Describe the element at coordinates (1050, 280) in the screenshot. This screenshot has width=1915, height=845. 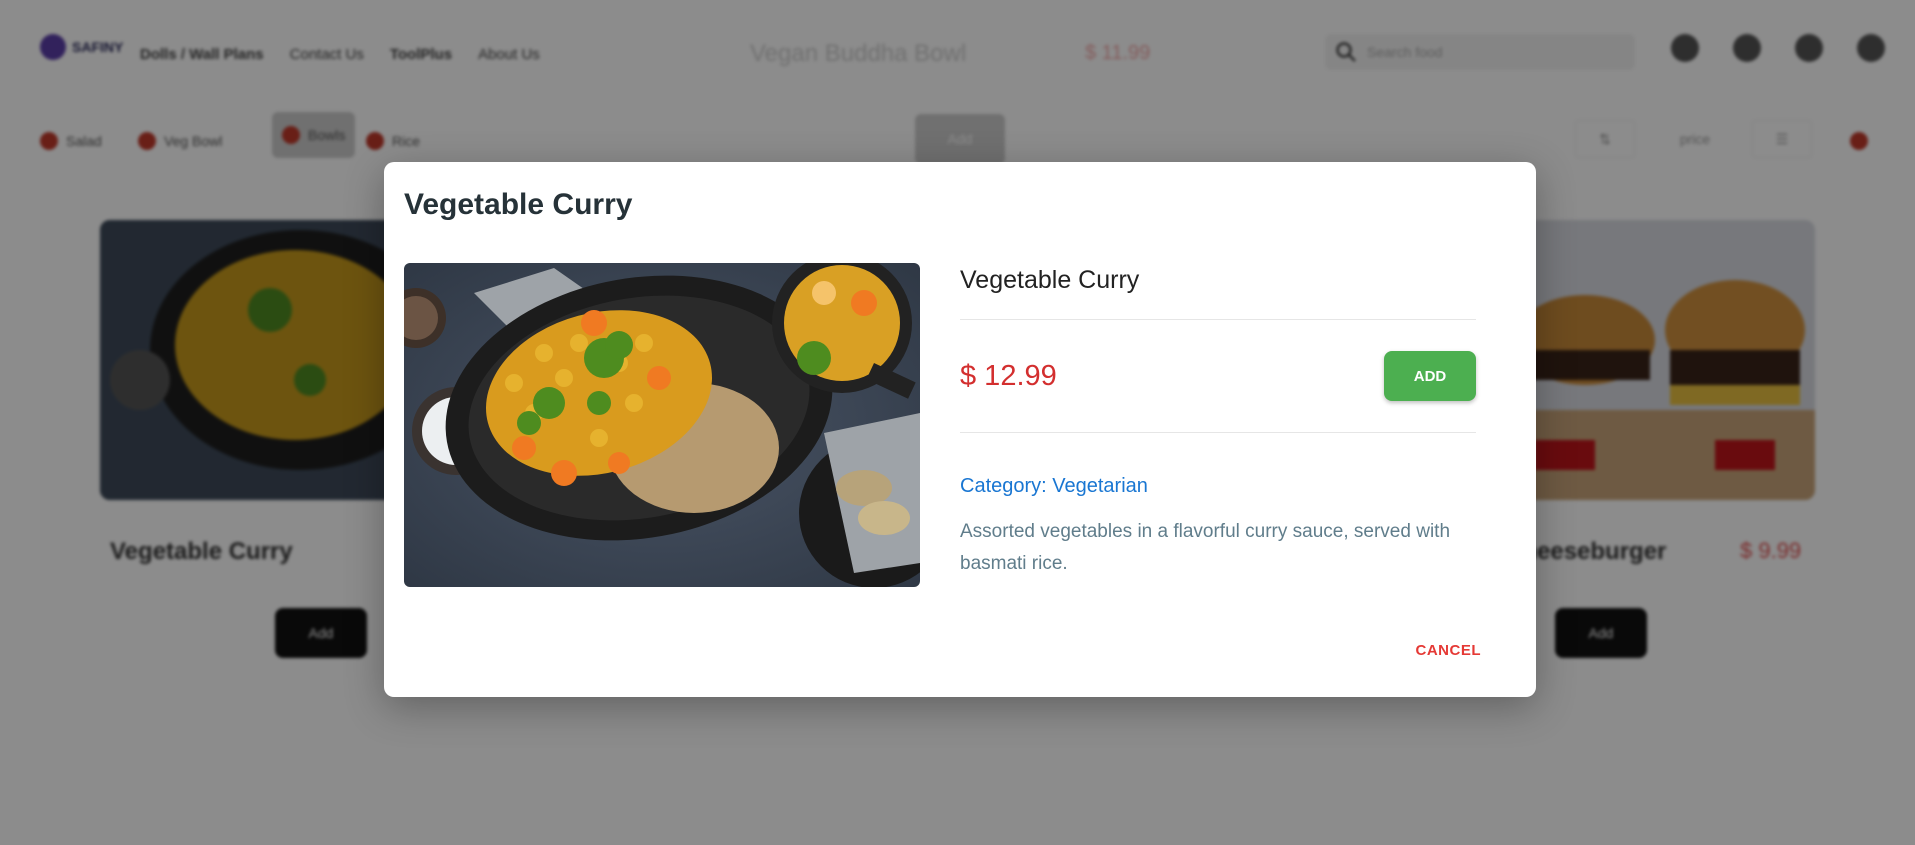
I see `product-name: Vegetable Curry` at that location.